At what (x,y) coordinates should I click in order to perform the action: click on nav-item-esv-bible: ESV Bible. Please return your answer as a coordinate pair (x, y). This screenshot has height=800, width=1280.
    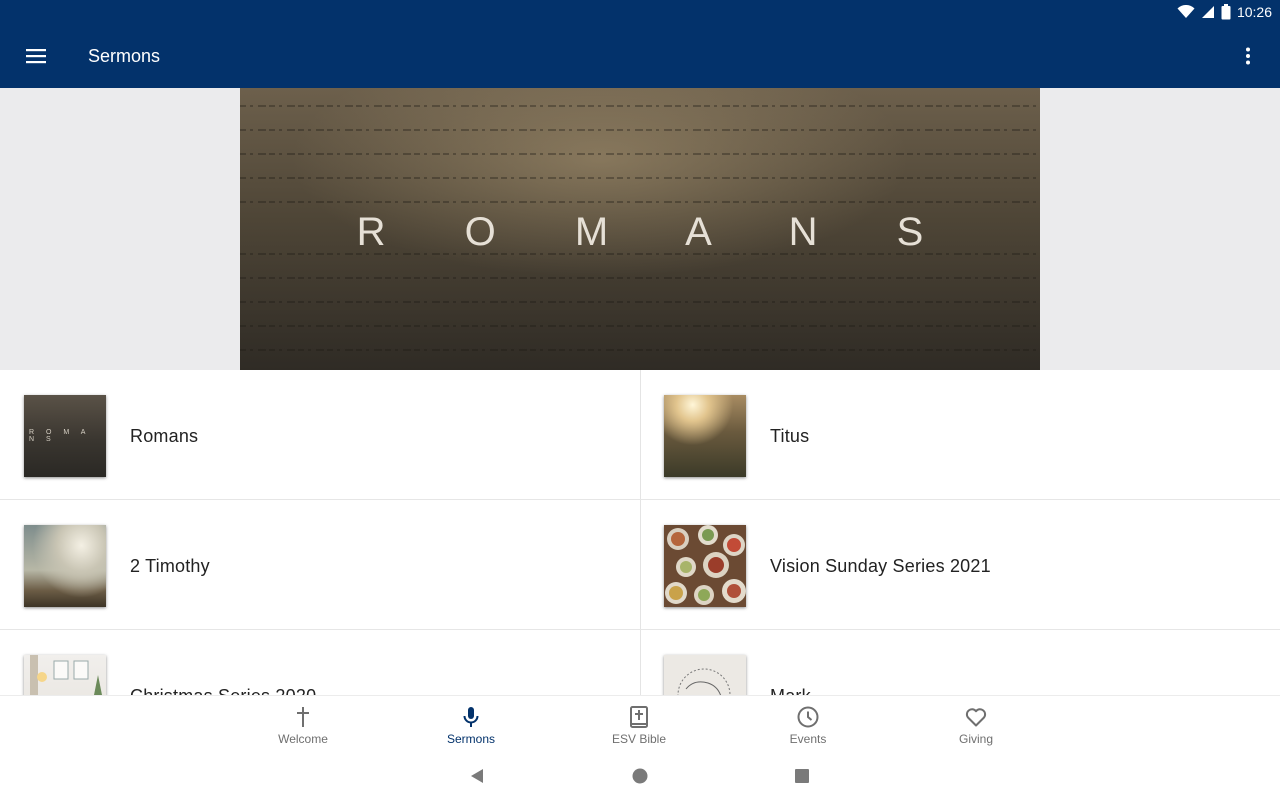
    Looking at the image, I should click on (639, 724).